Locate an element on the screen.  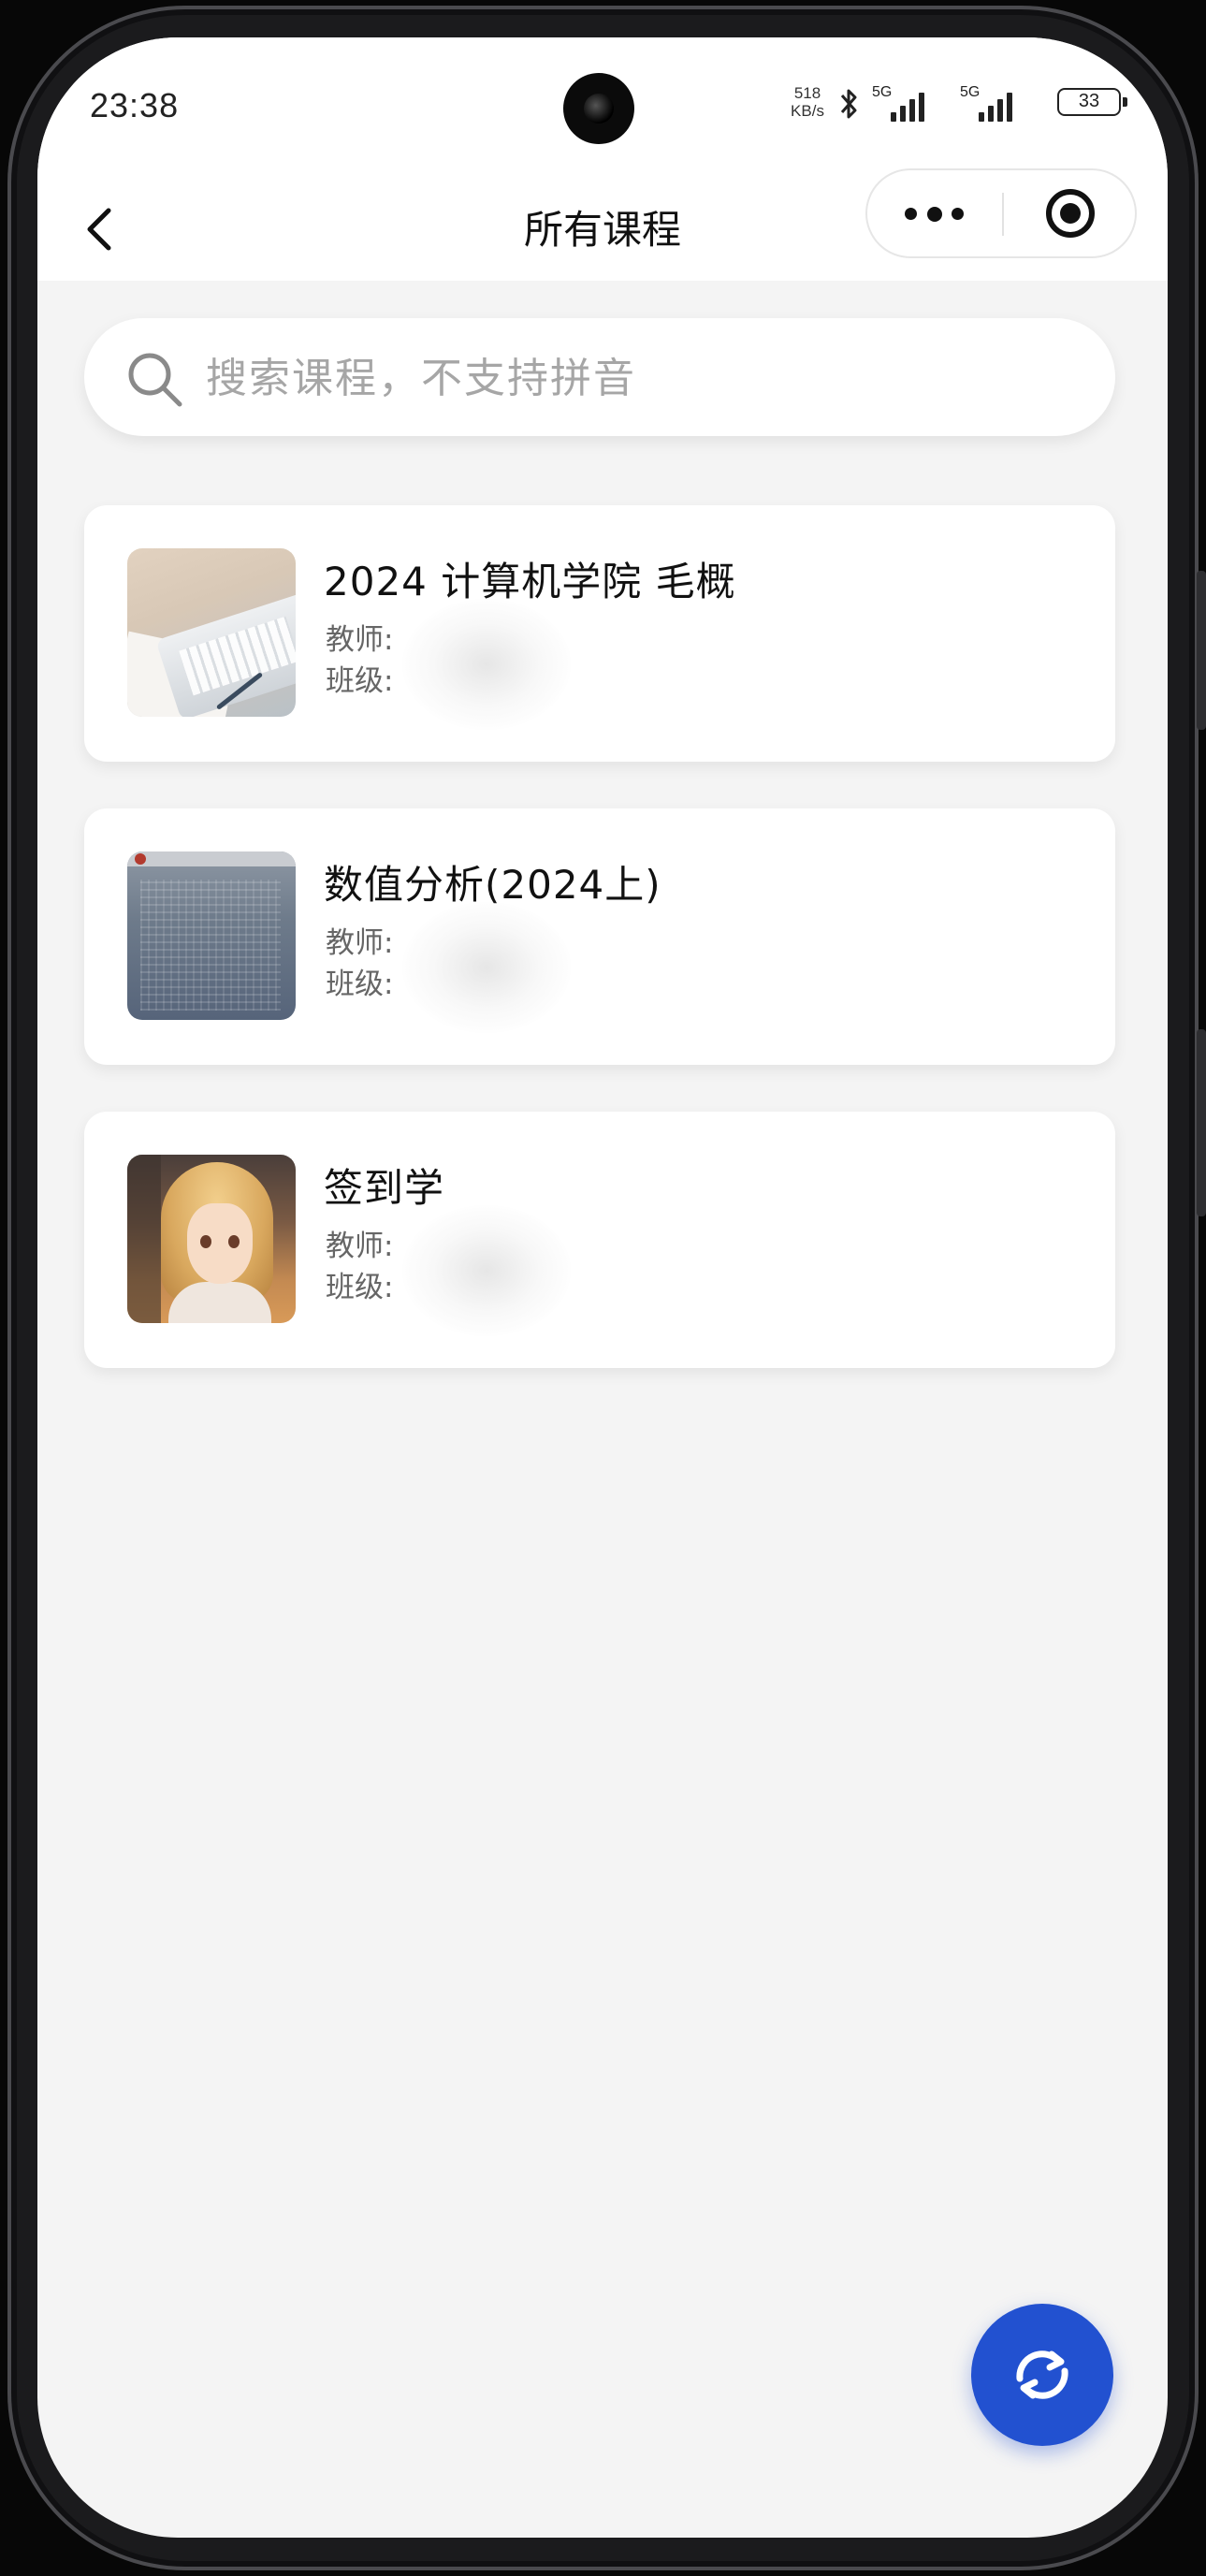
more-button is located at coordinates (934, 213).